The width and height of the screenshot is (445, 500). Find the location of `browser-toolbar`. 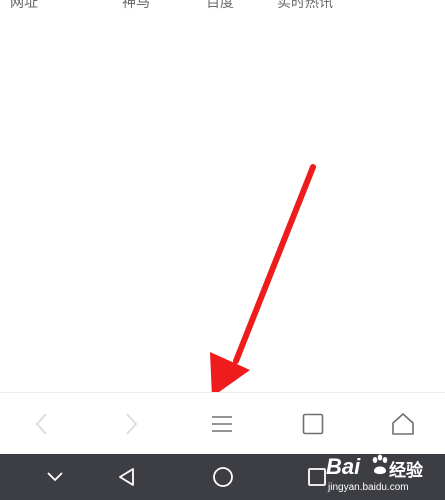

browser-toolbar is located at coordinates (222, 423).